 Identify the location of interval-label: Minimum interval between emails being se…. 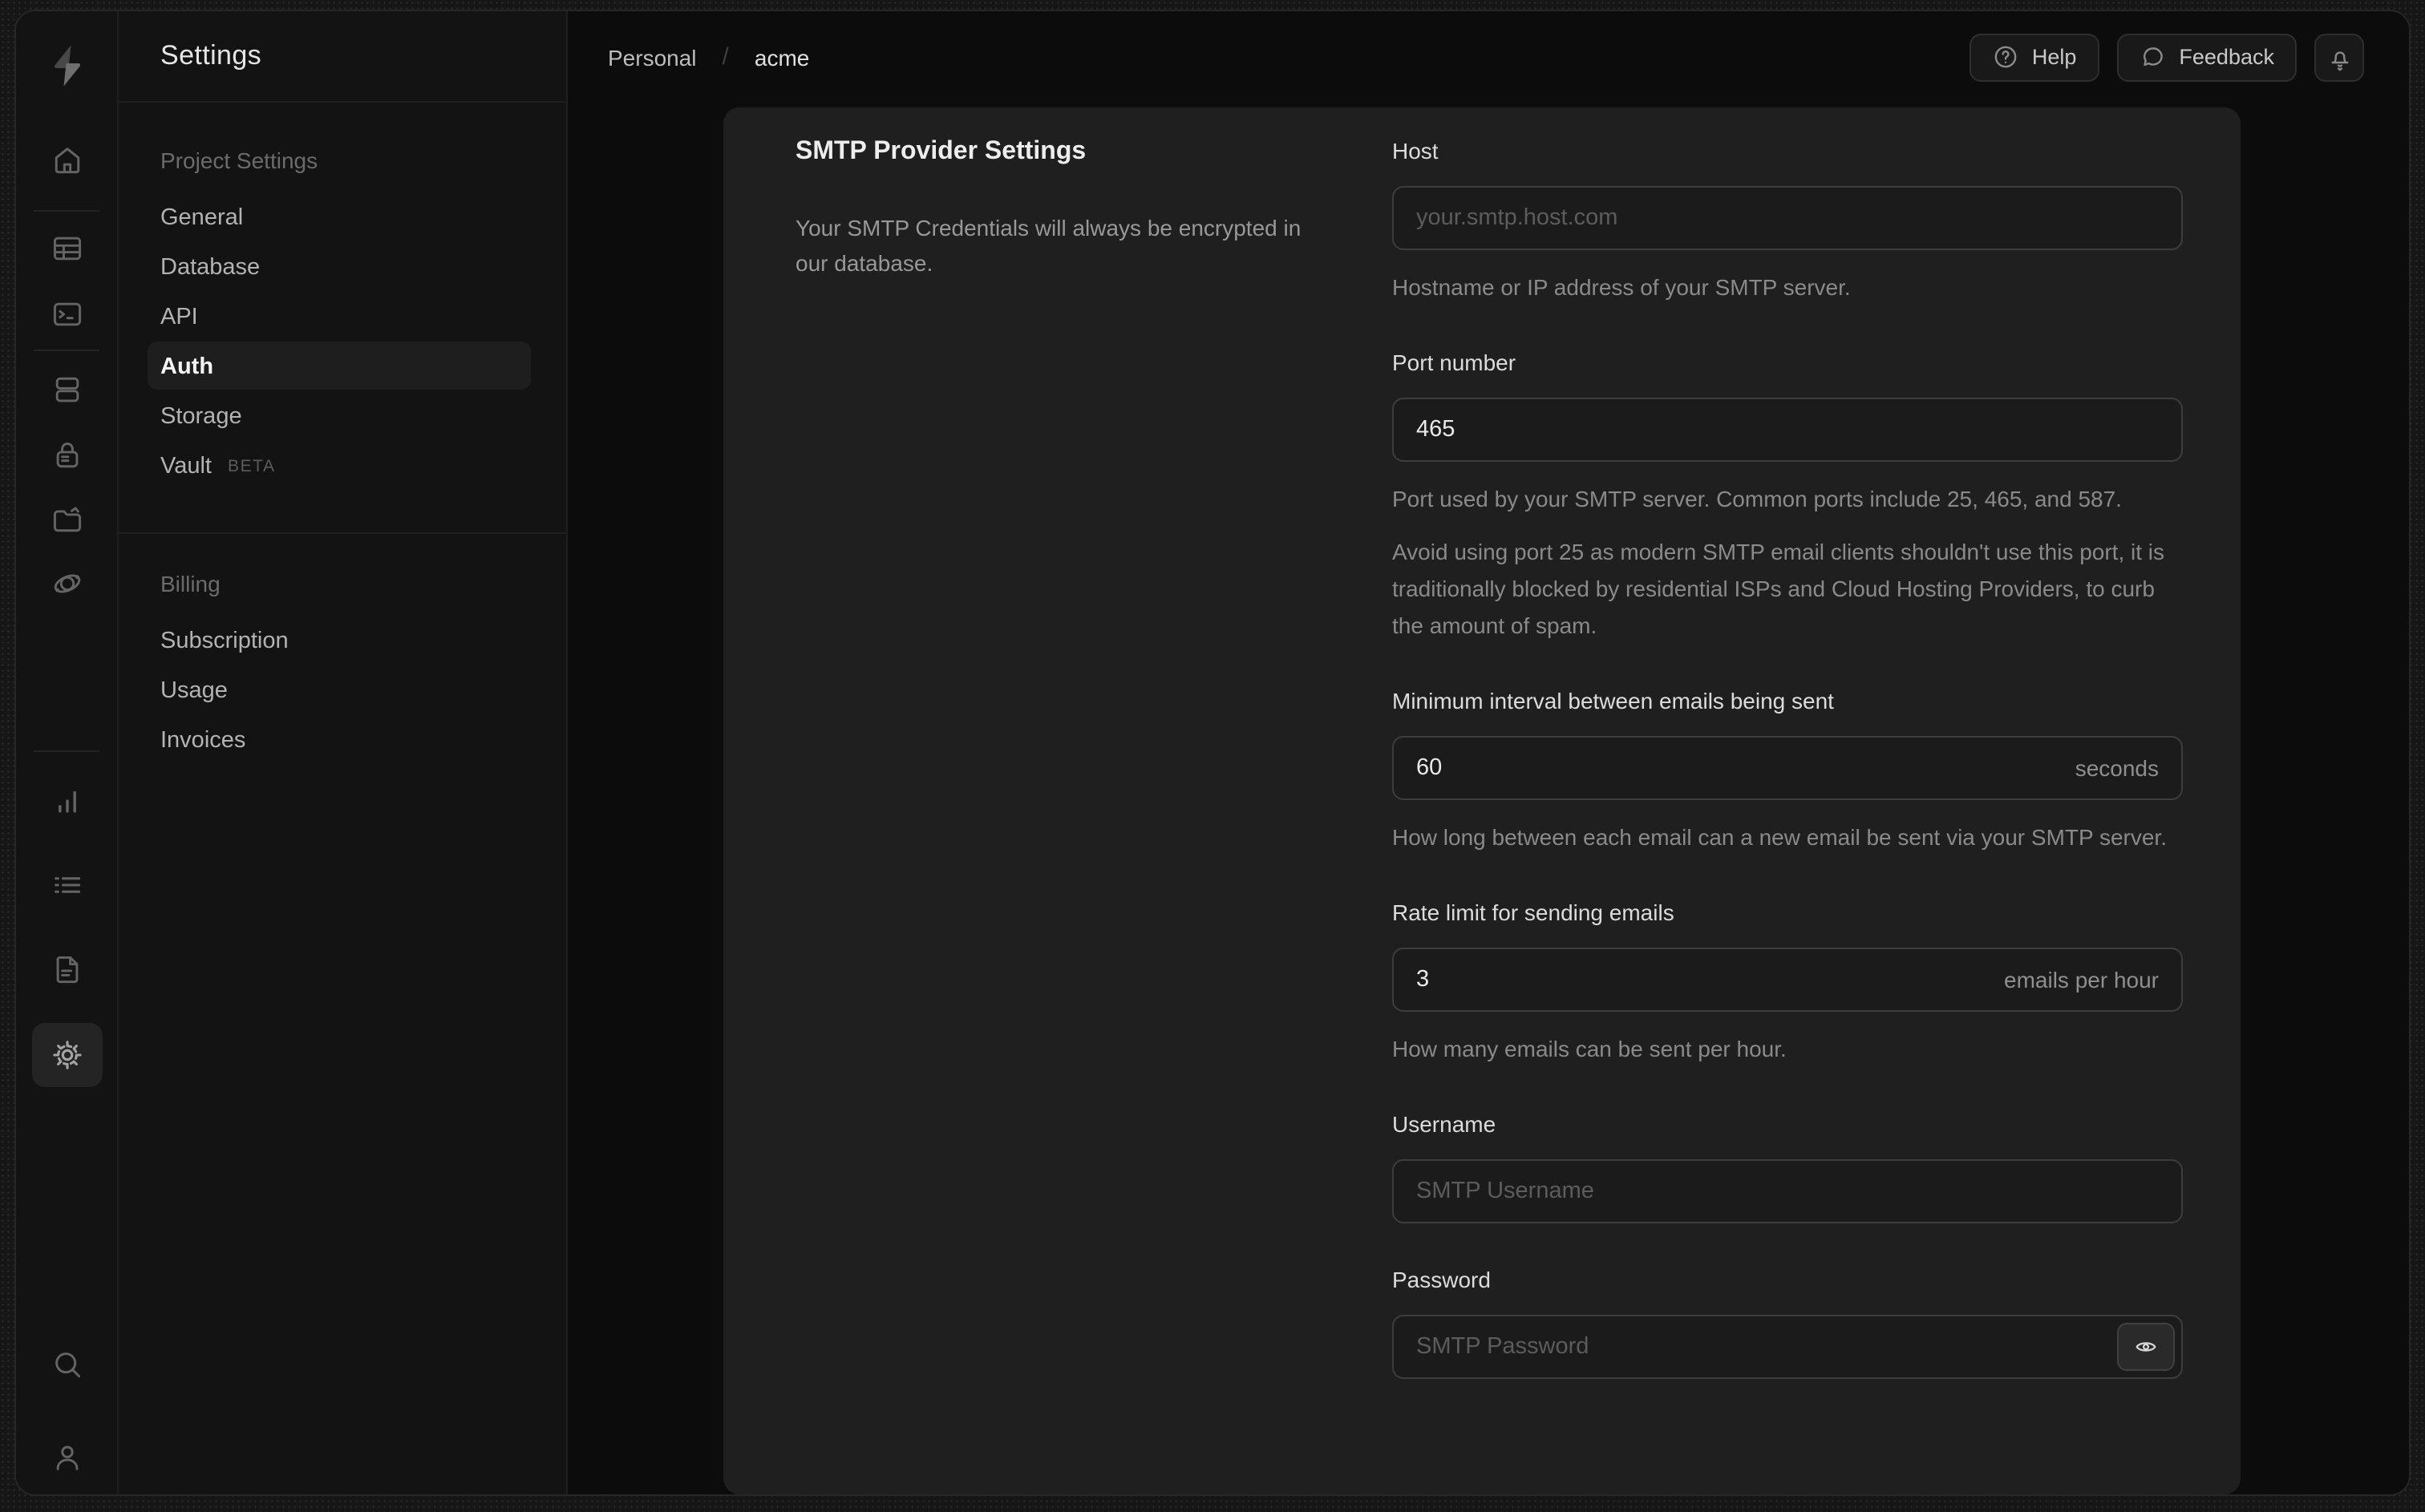
(1613, 701).